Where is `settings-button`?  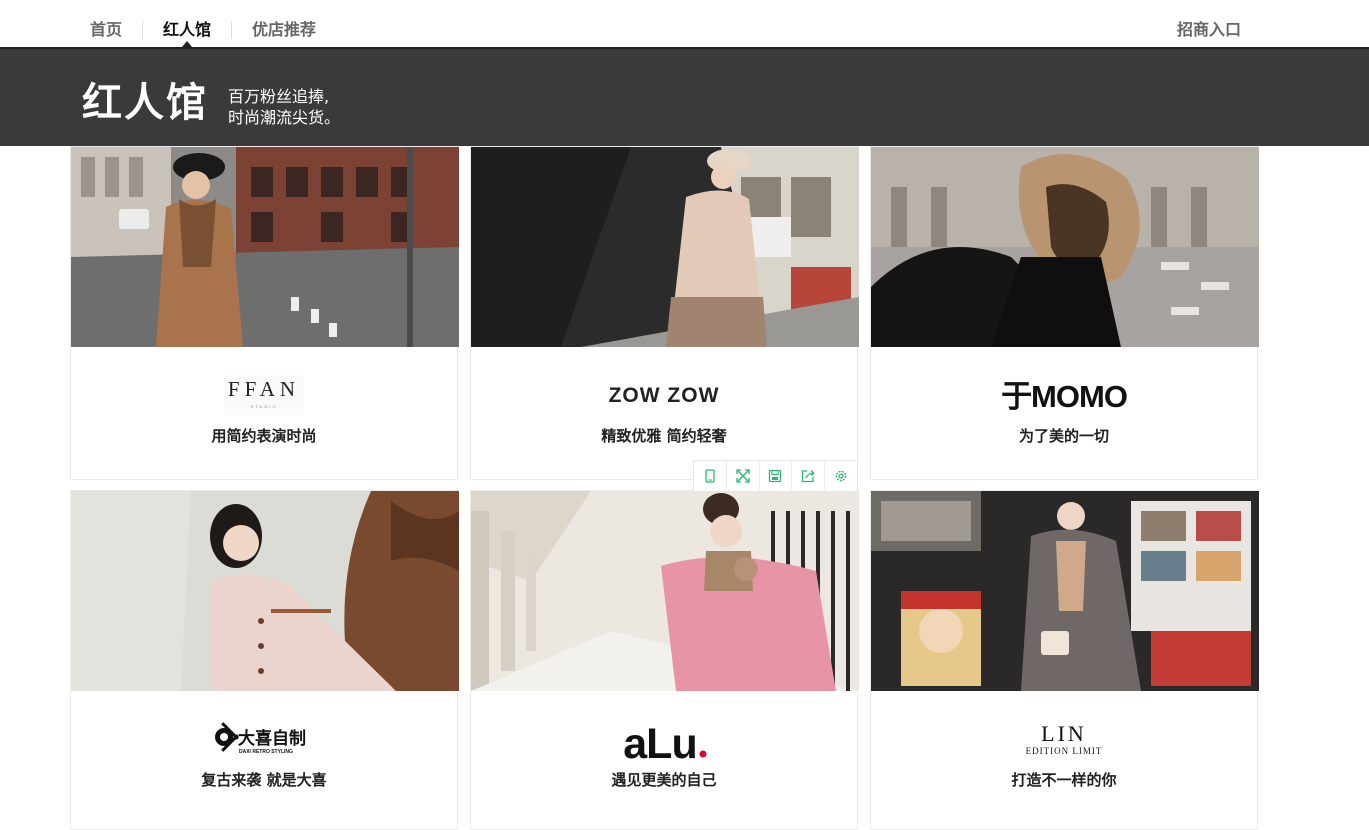 settings-button is located at coordinates (841, 476).